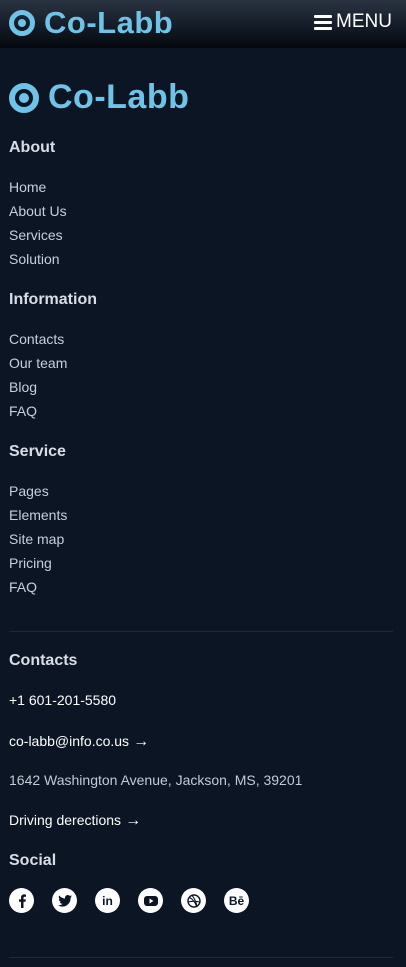  Describe the element at coordinates (203, 24) in the screenshot. I see `site-header: Co-Labb MENU` at that location.